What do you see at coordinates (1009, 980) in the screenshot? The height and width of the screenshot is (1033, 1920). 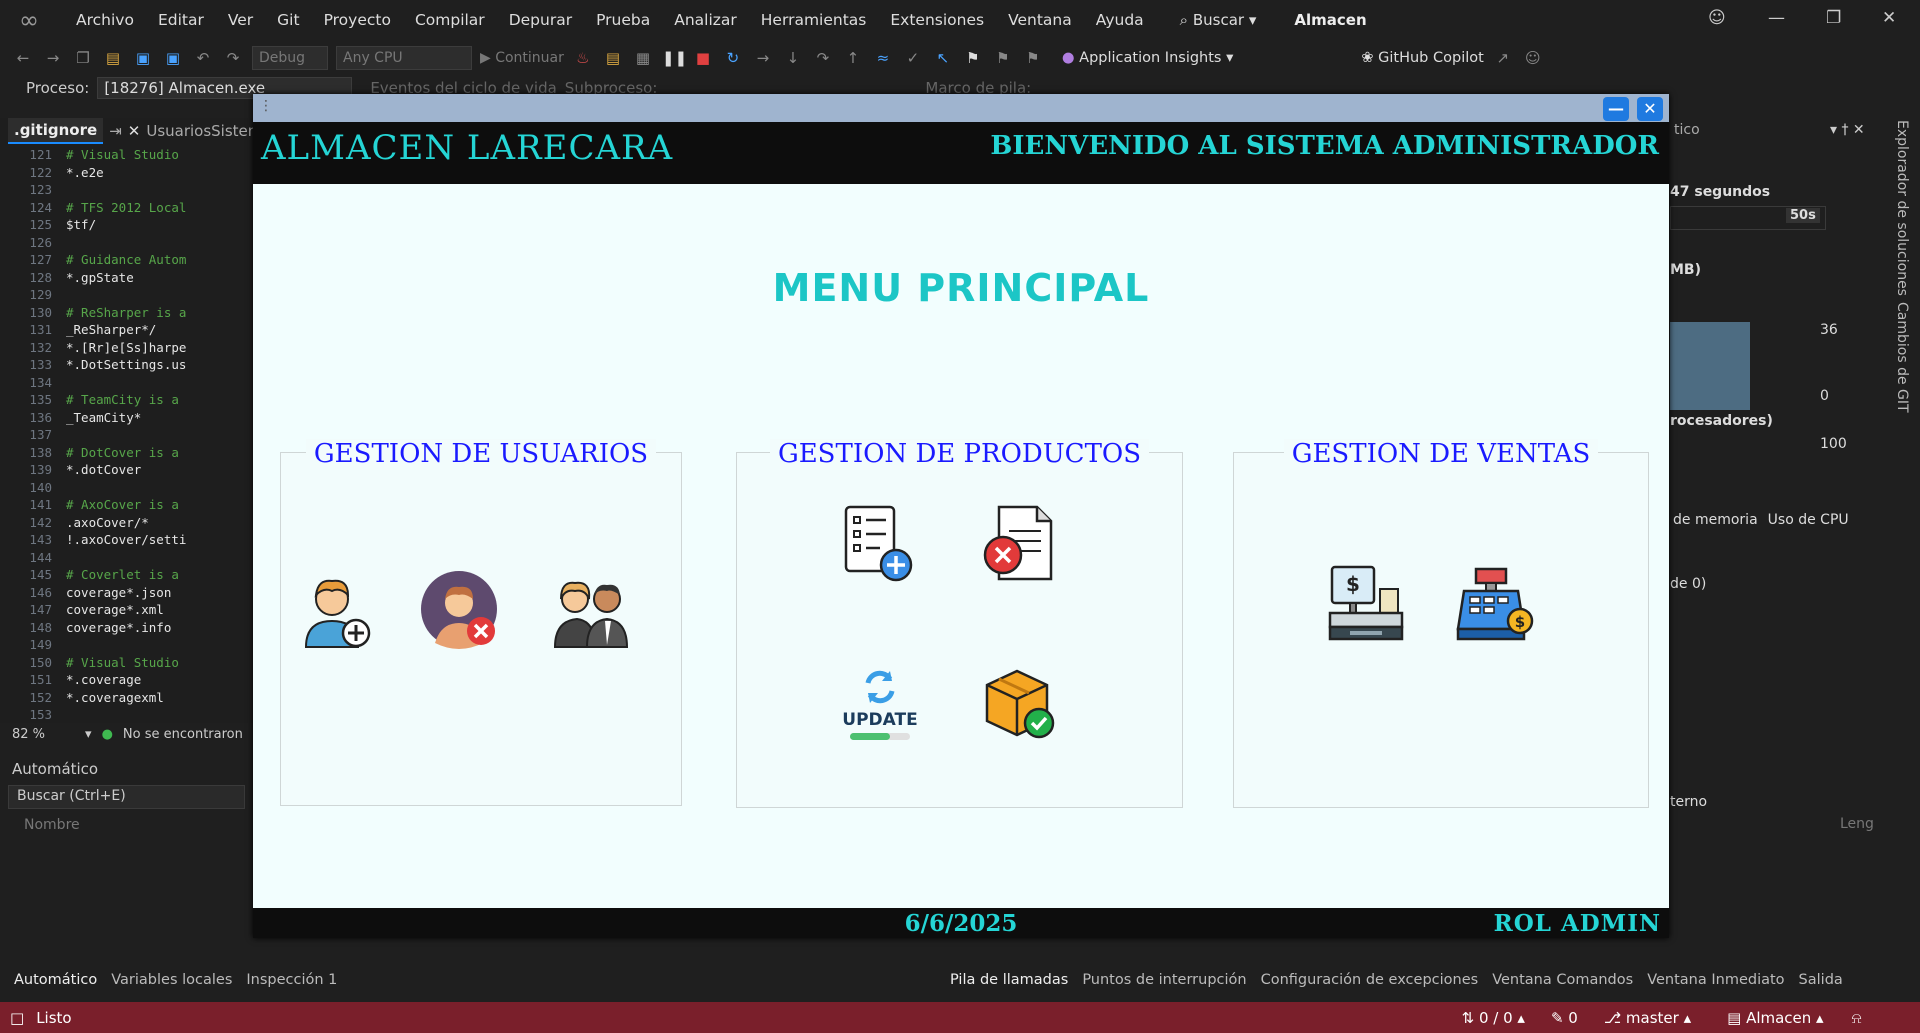 I see `tab-pila-de-llamadas: Pila de llamadas` at bounding box center [1009, 980].